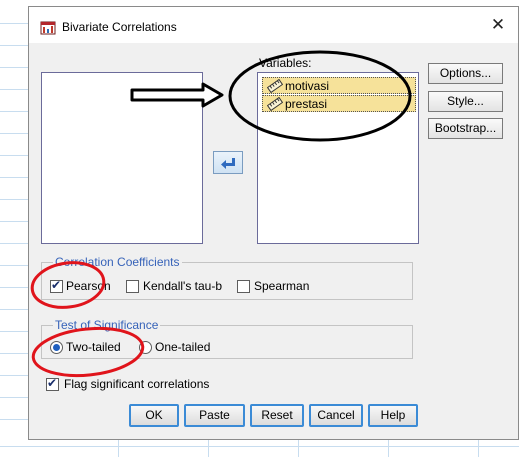 This screenshot has height=457, width=519. What do you see at coordinates (107, 325) in the screenshot?
I see `test-of-significance-title: Test of Significance` at bounding box center [107, 325].